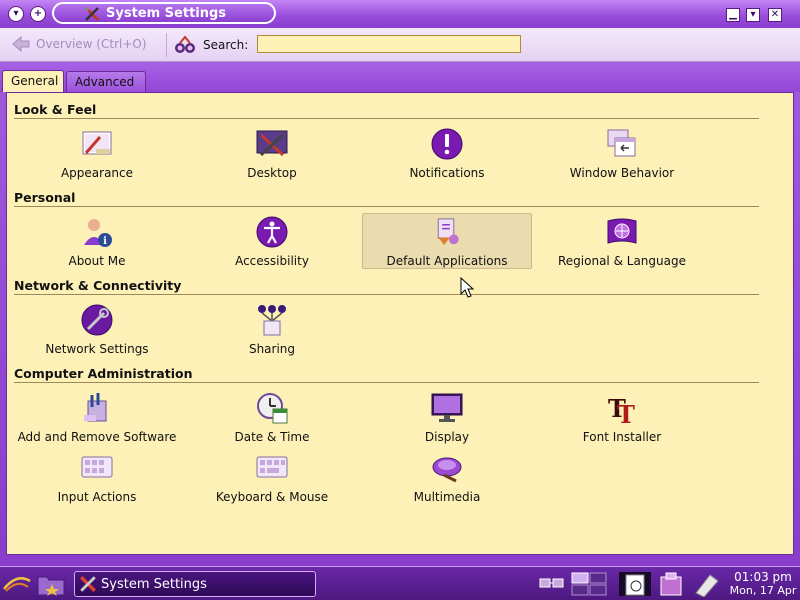 The image size is (800, 600). I want to click on minimize-button: ▁, so click(733, 15).